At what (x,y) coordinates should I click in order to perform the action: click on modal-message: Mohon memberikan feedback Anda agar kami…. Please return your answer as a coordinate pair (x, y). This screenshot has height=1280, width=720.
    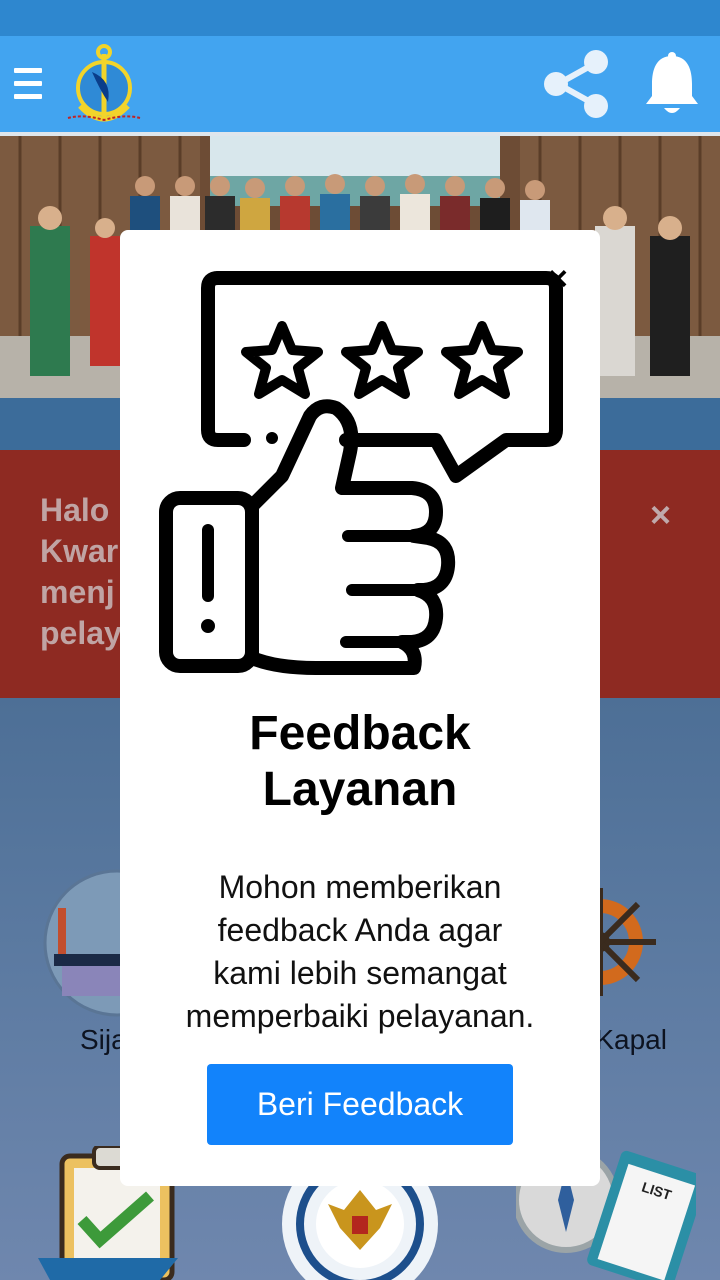
    Looking at the image, I should click on (360, 952).